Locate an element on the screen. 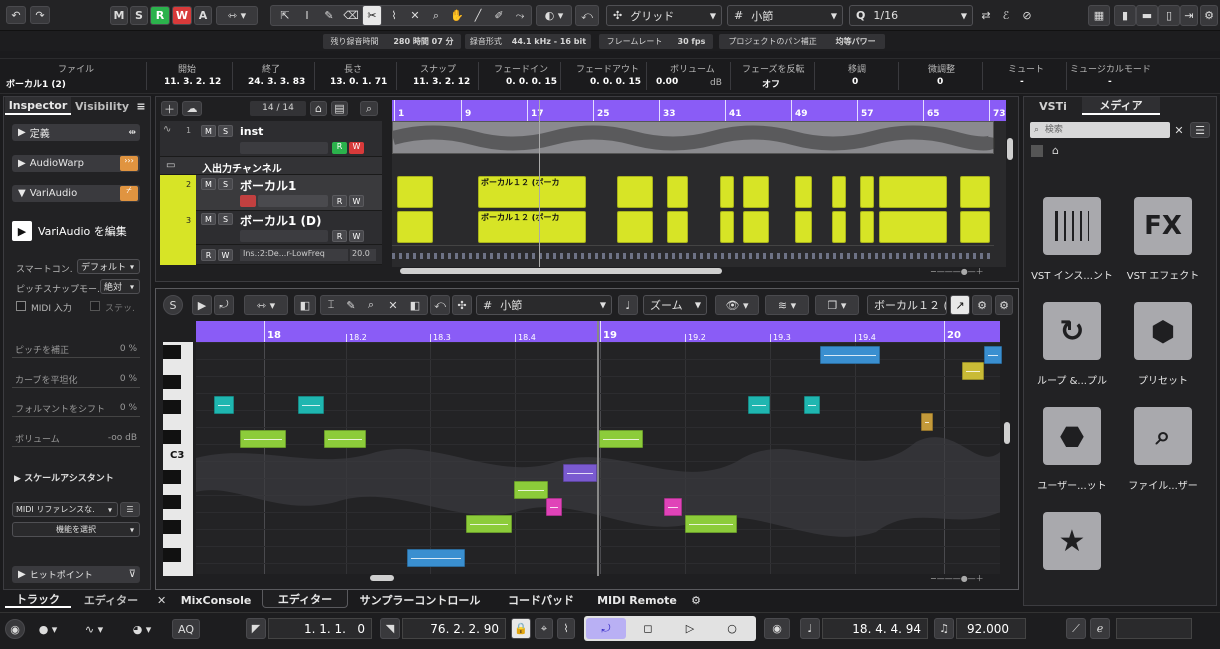  info-volume: 0.00 is located at coordinates (667, 82).